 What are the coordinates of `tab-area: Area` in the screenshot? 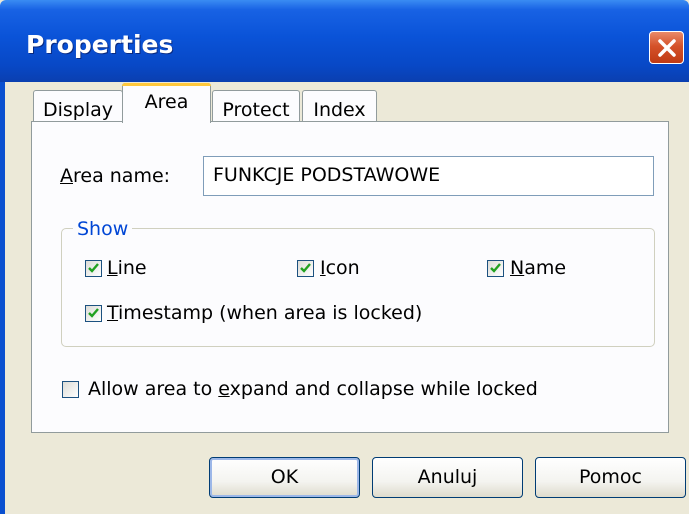 It's located at (166, 103).